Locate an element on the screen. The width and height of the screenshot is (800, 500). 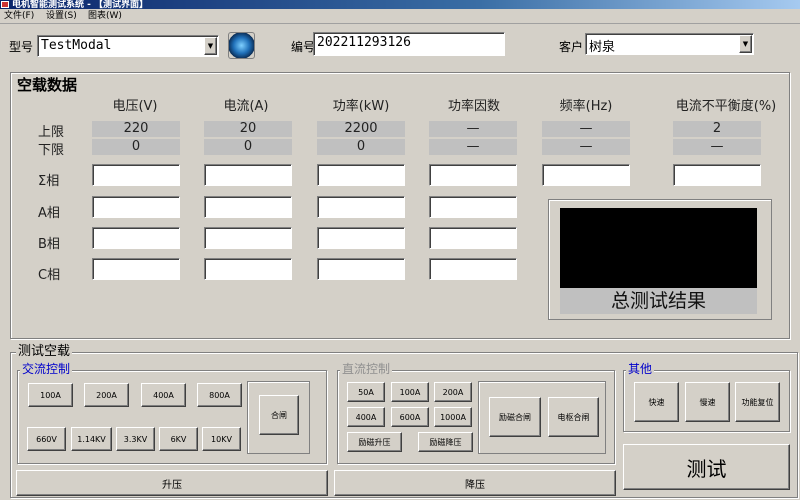
row-label-c: C相 is located at coordinates (49, 275).